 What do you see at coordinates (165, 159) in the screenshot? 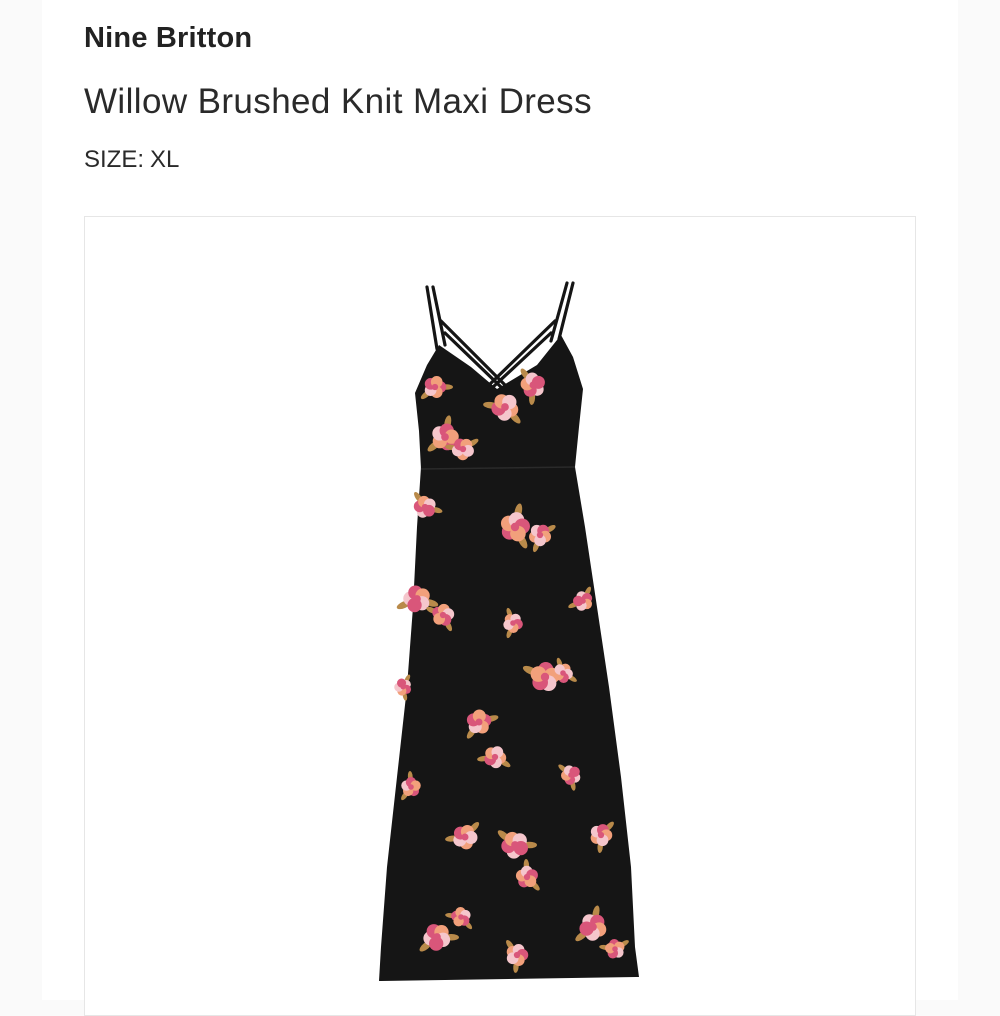
I see `size-value: XL` at bounding box center [165, 159].